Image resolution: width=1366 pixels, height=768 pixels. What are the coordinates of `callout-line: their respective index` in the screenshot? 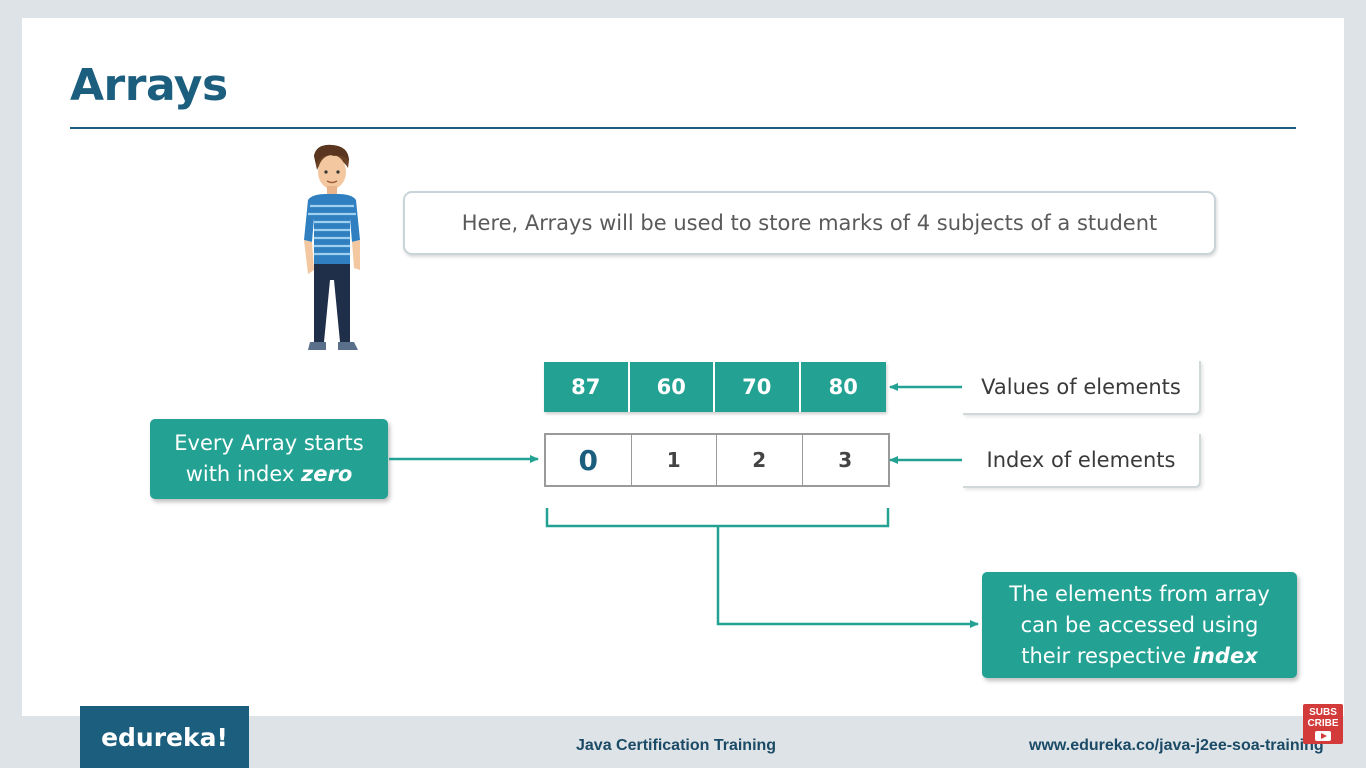 It's located at (1139, 656).